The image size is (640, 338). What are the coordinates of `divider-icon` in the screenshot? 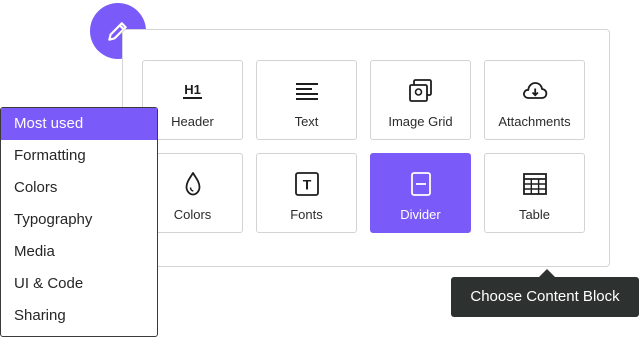 It's located at (420, 184).